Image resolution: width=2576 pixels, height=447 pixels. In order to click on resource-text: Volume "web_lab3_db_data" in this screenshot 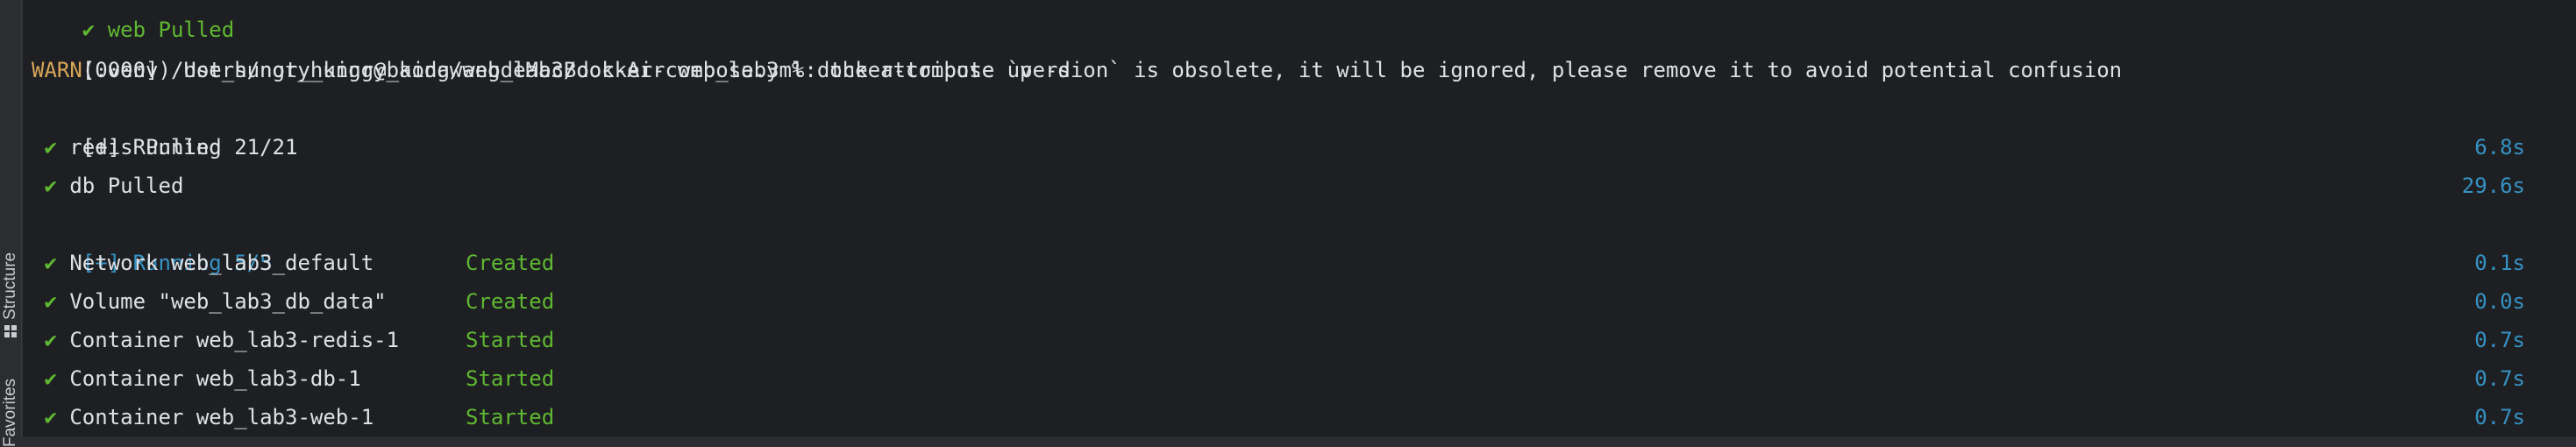, I will do `click(228, 301)`.